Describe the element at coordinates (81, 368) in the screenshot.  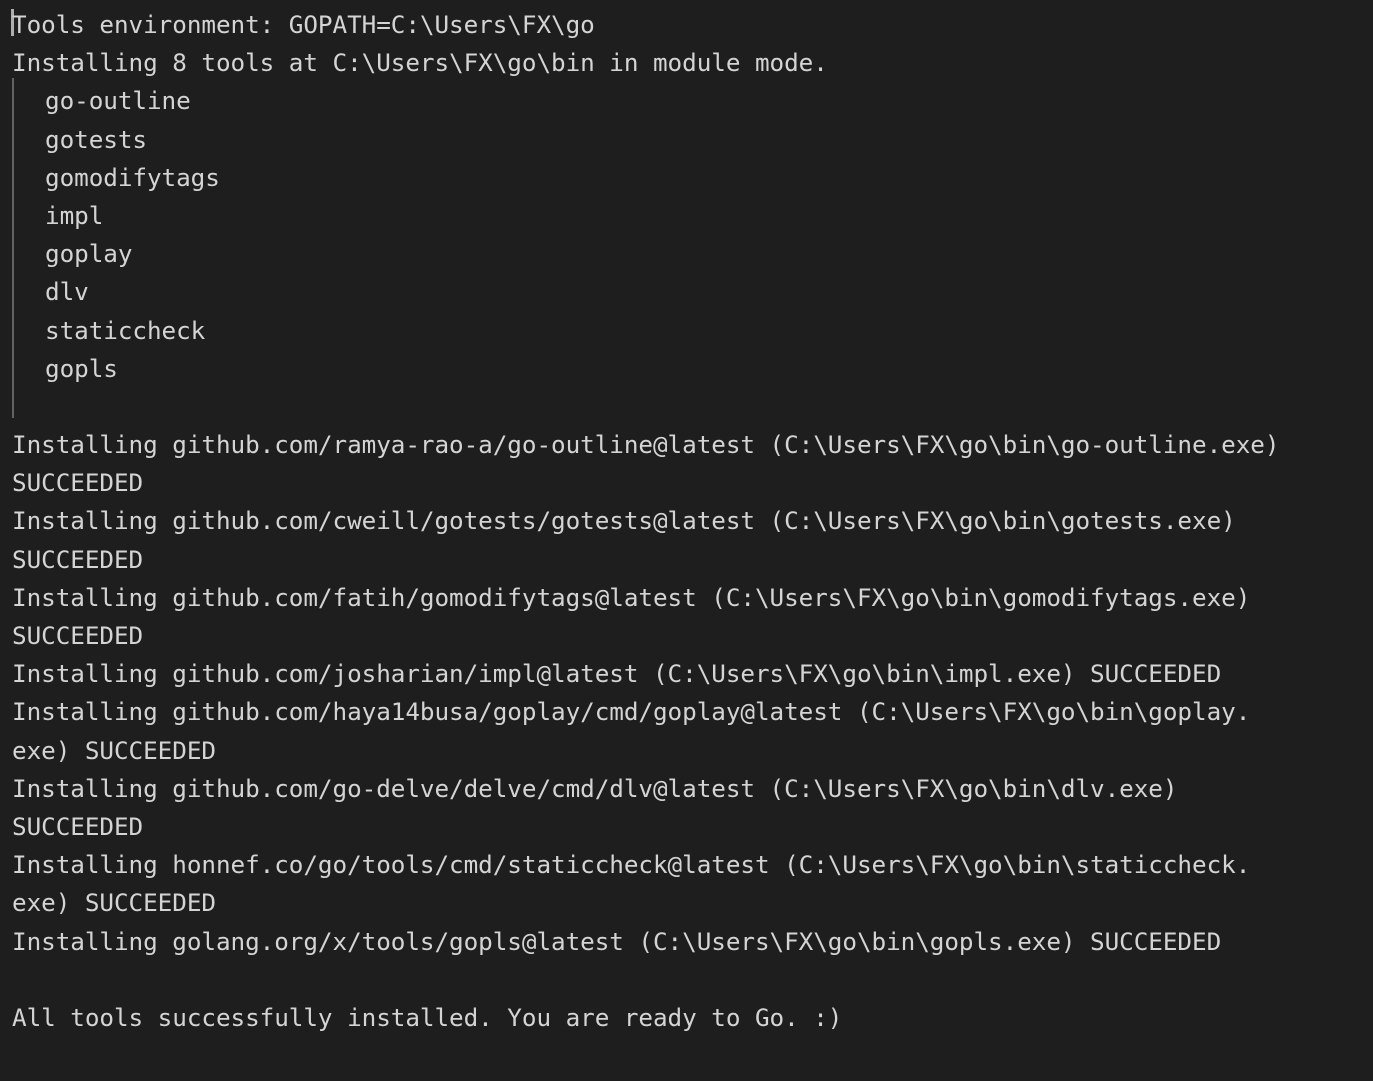
I see `tool-list-item: gopls` at that location.